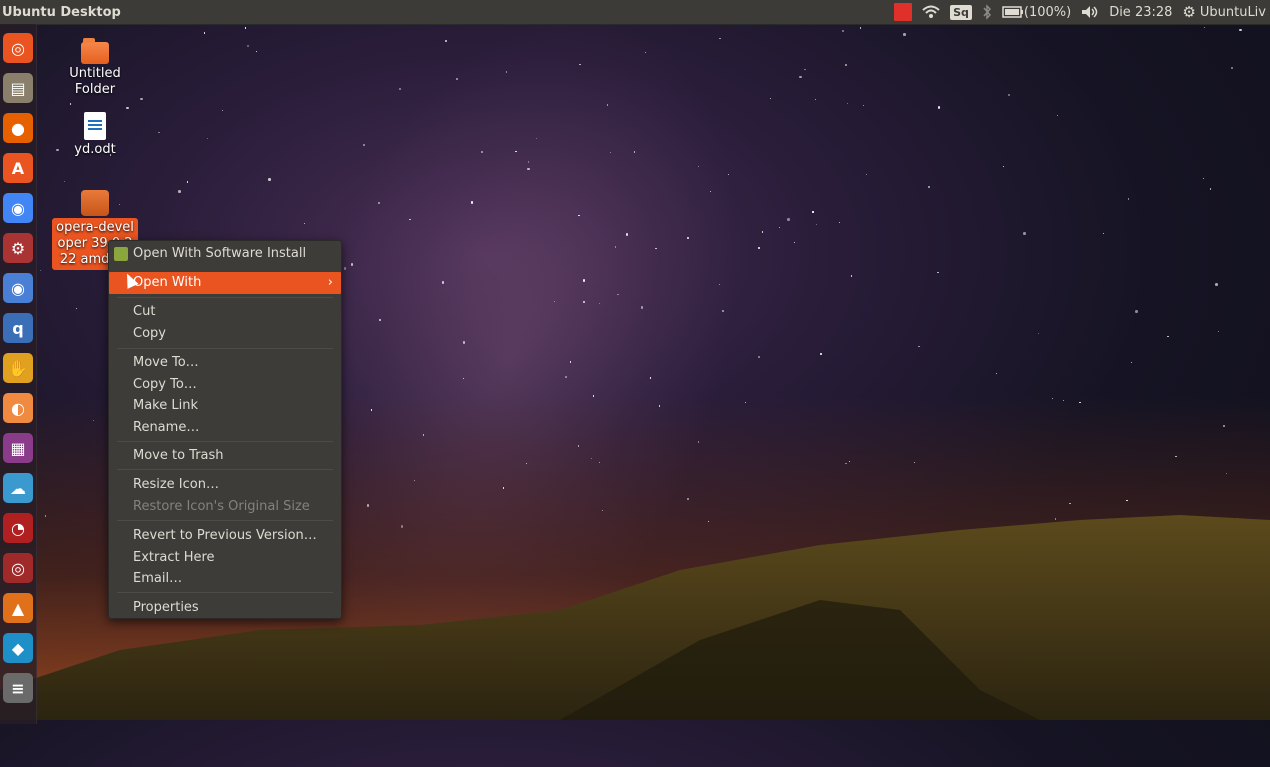  What do you see at coordinates (166, 607) in the screenshot?
I see `menu-item-label: Properties` at bounding box center [166, 607].